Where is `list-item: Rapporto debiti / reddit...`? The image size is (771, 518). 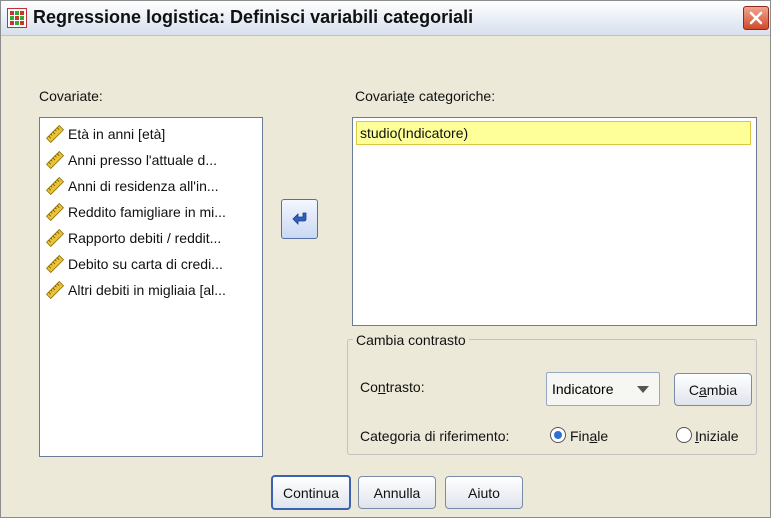
list-item: Rapporto debiti / reddit... is located at coordinates (133, 238).